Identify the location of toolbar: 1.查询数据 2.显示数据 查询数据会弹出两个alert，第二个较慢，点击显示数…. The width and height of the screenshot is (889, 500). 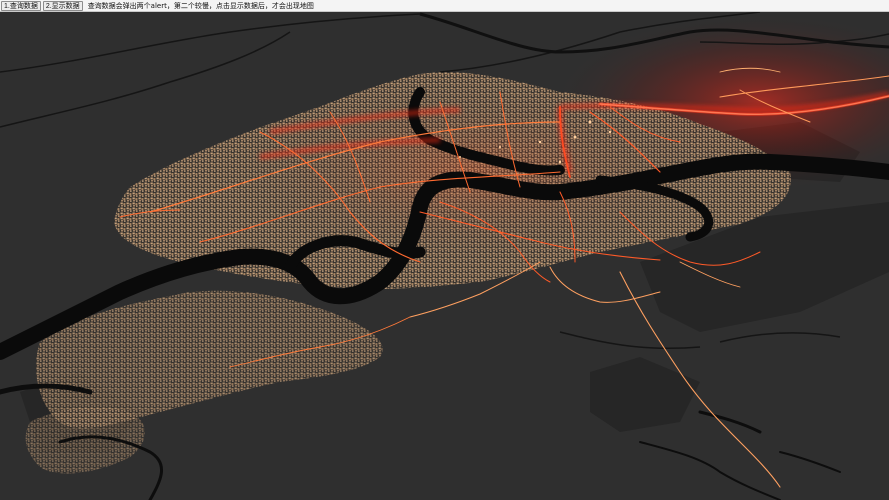
(444, 6).